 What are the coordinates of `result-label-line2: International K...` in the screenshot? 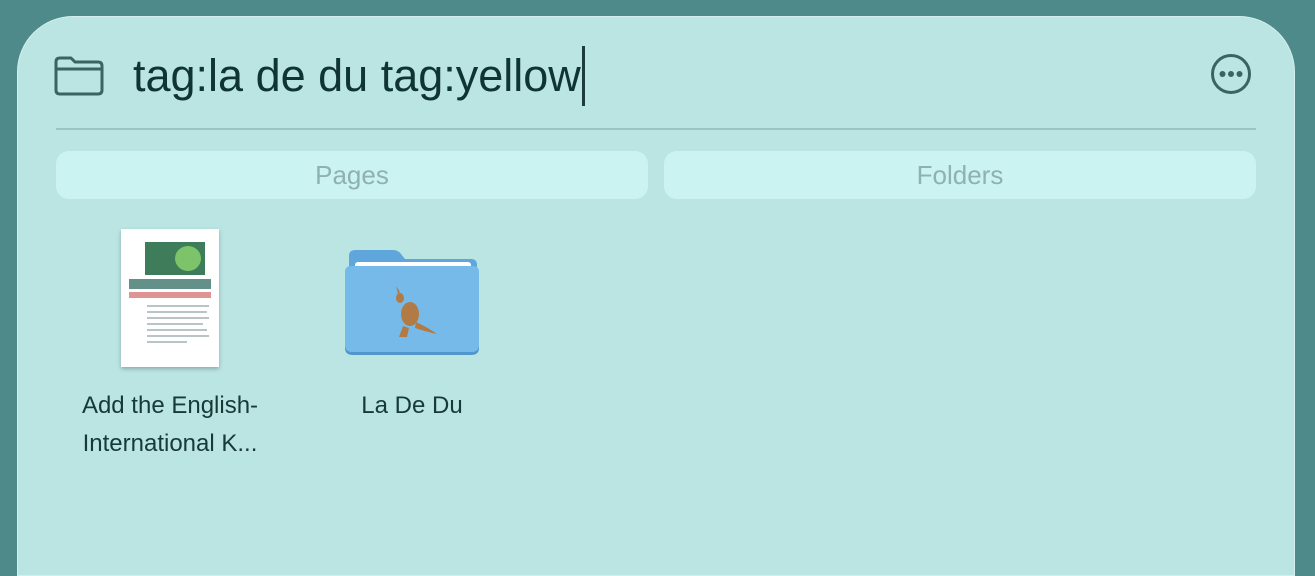 It's located at (170, 443).